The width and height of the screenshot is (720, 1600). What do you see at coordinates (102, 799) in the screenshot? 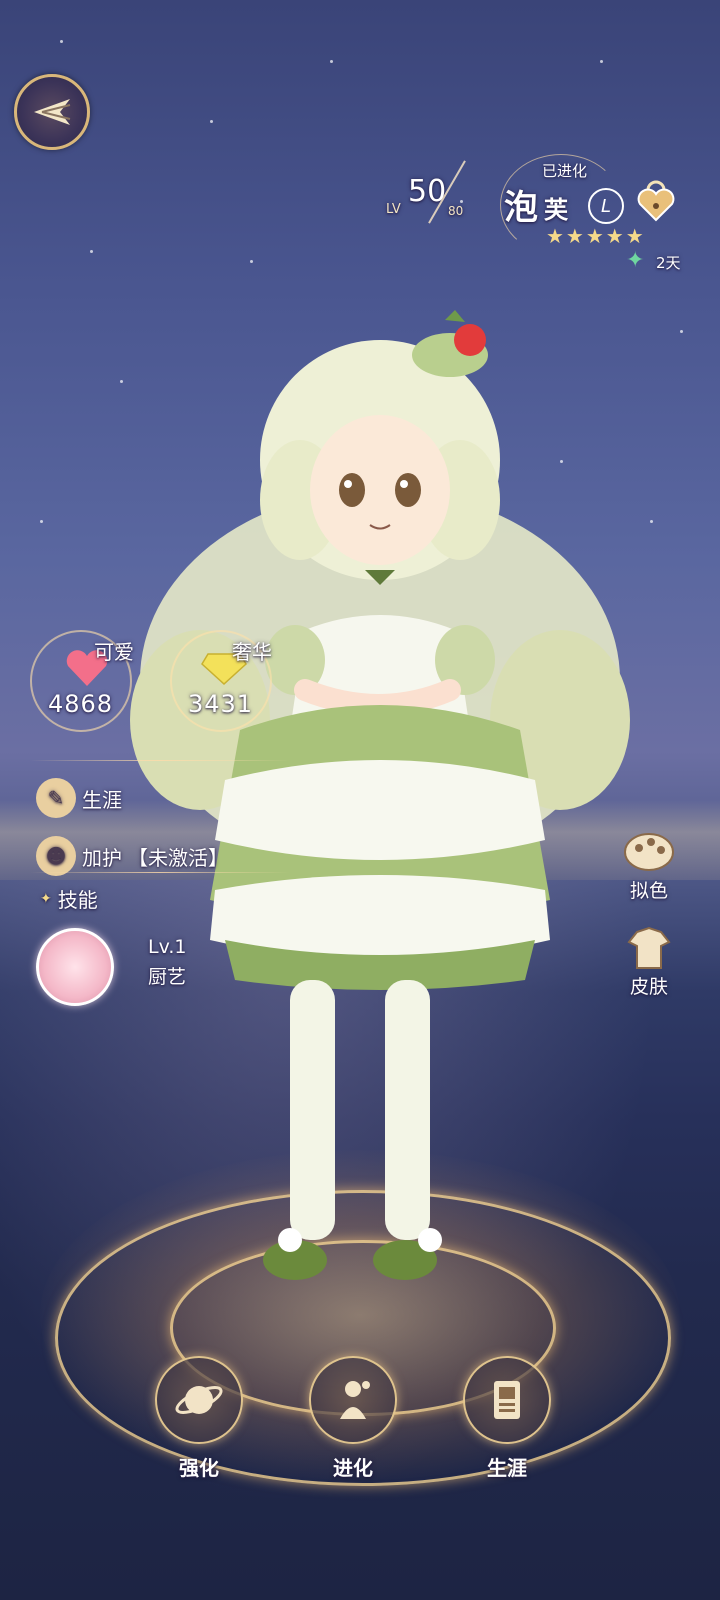
I see `career-label: 生涯` at bounding box center [102, 799].